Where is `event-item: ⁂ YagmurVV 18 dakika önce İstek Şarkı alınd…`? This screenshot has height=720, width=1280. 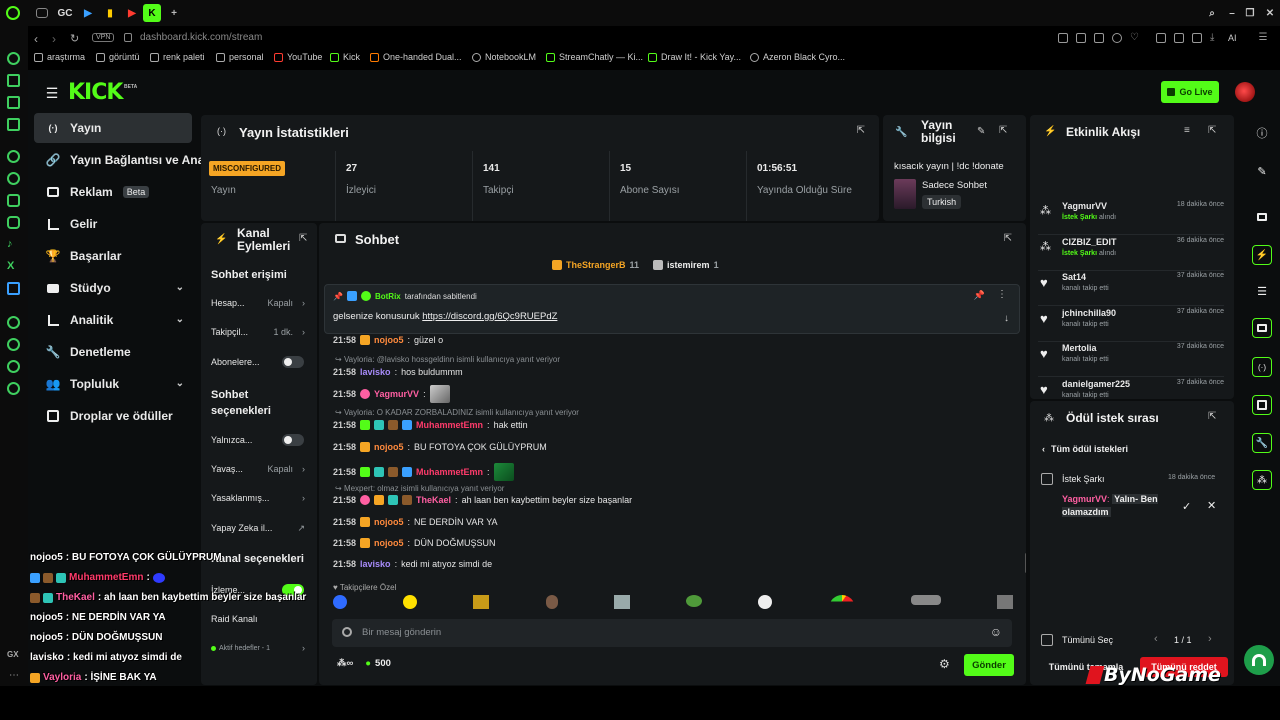 event-item: ⁂ YagmurVV 18 dakika önce İstek Şarkı alınd… is located at coordinates (1131, 217).